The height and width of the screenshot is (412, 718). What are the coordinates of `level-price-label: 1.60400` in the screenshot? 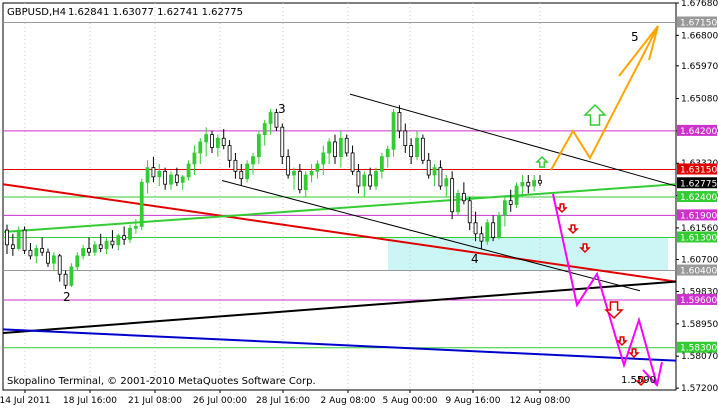 It's located at (698, 272).